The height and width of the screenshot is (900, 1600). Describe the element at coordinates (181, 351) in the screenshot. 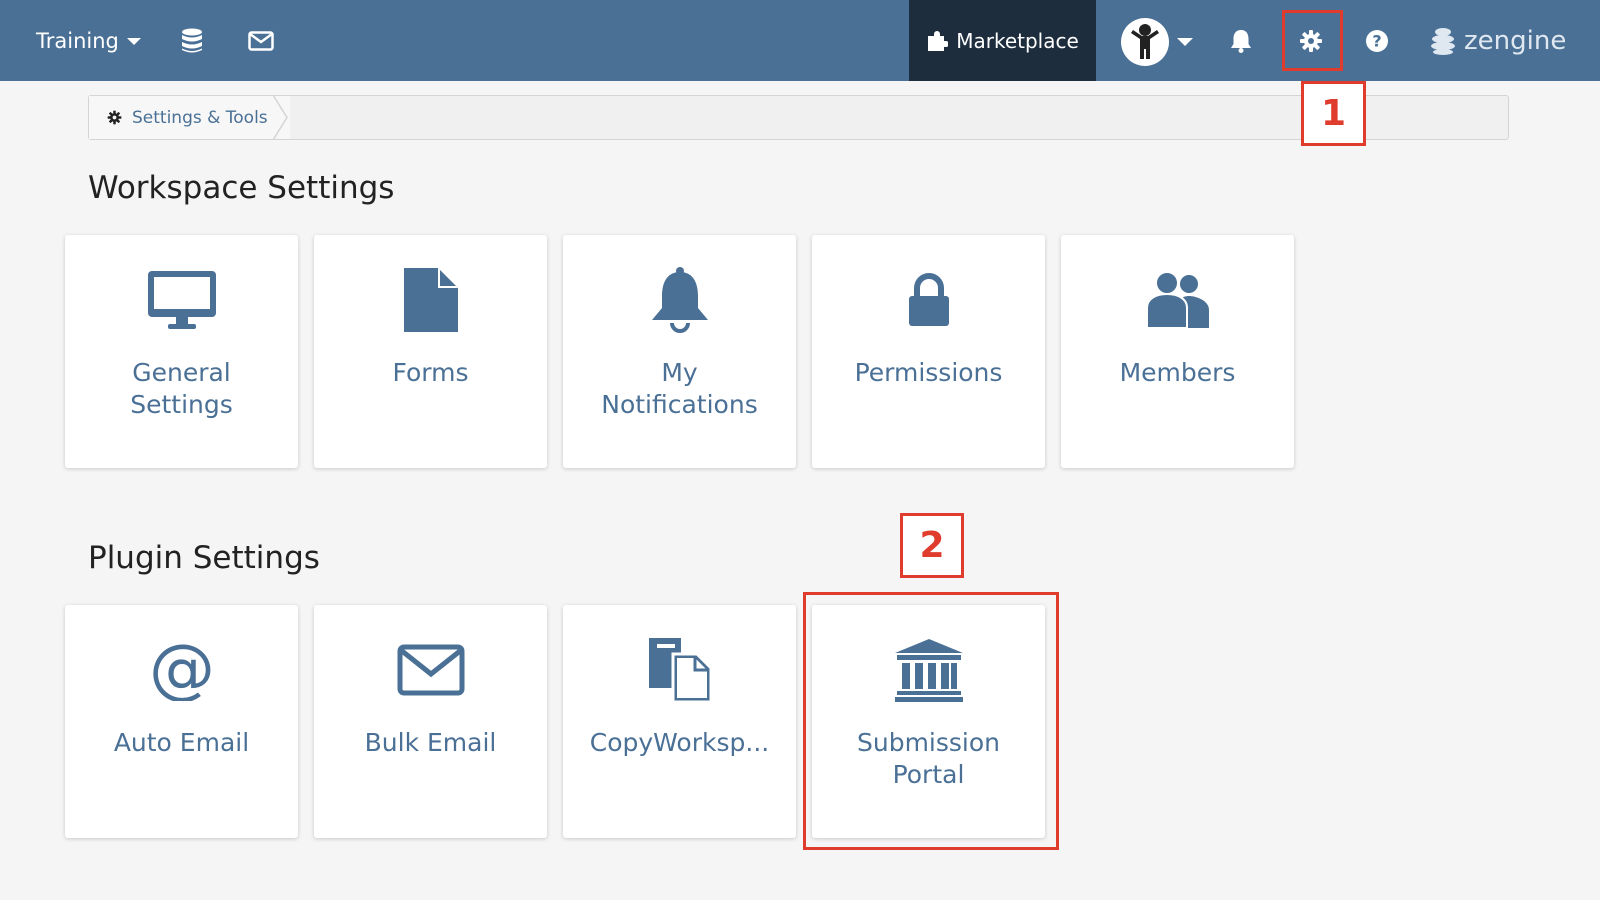

I see `tile-general-settings: General Settings` at that location.